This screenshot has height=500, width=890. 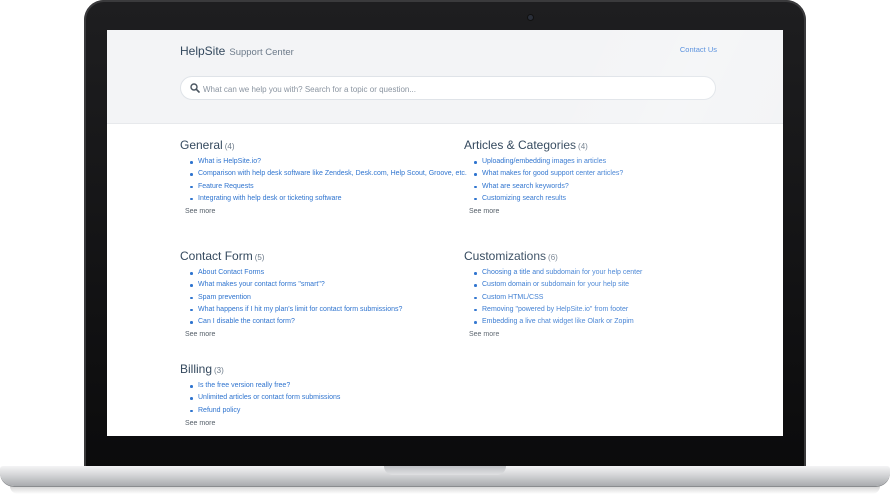 What do you see at coordinates (330, 411) in the screenshot?
I see `article-item: Refund policy` at bounding box center [330, 411].